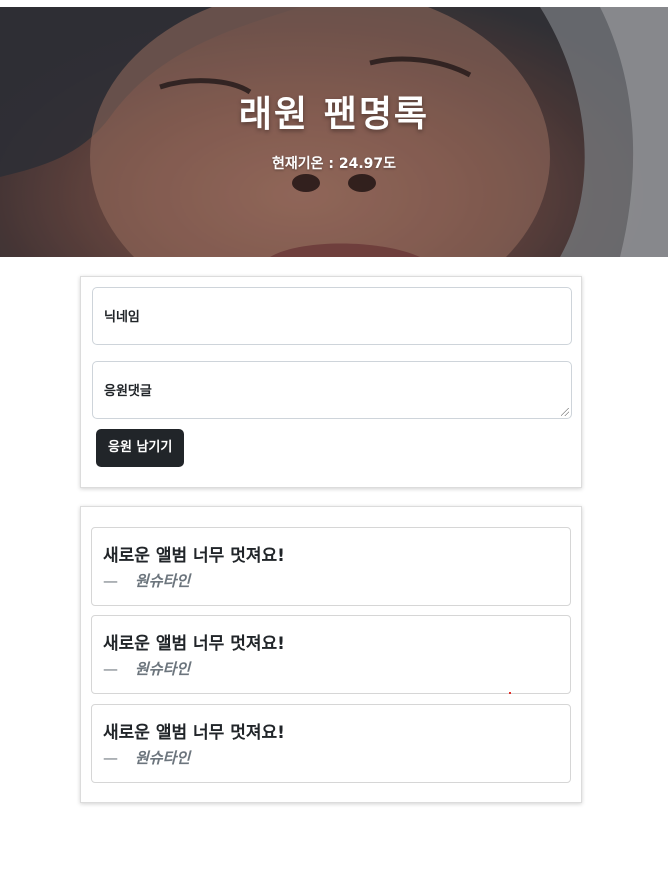 This screenshot has height=886, width=668. I want to click on top-strip, so click(334, 3).